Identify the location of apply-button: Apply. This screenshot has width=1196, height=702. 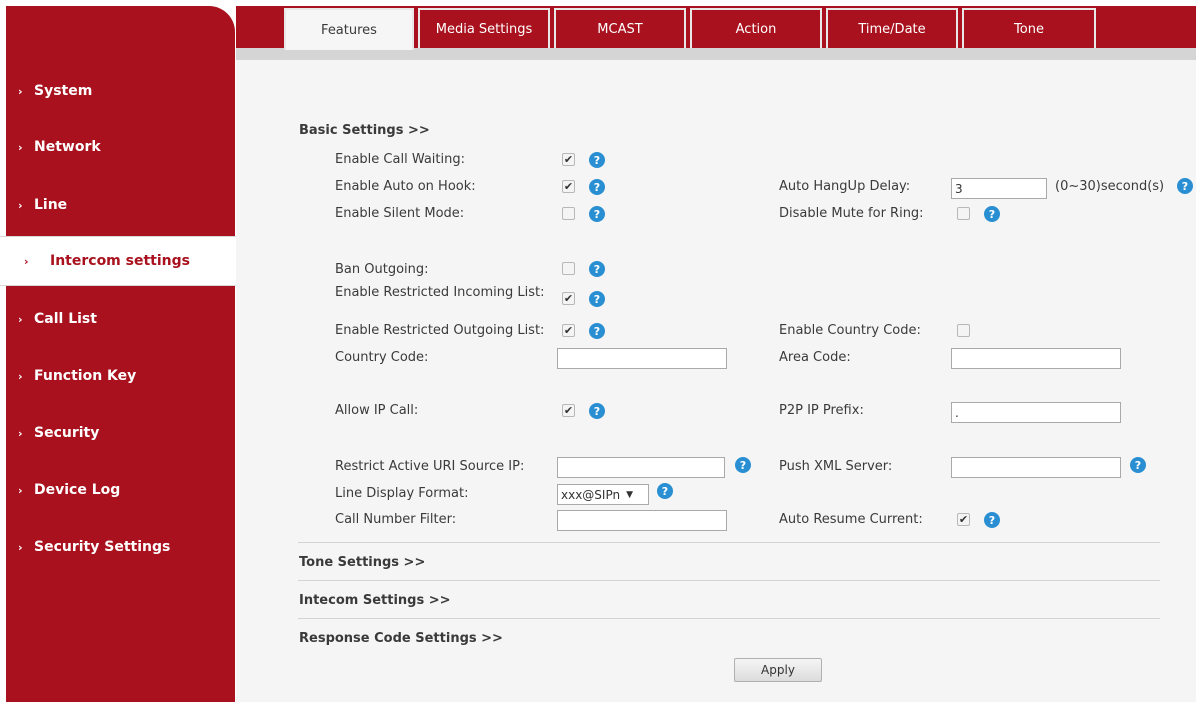
(778, 670).